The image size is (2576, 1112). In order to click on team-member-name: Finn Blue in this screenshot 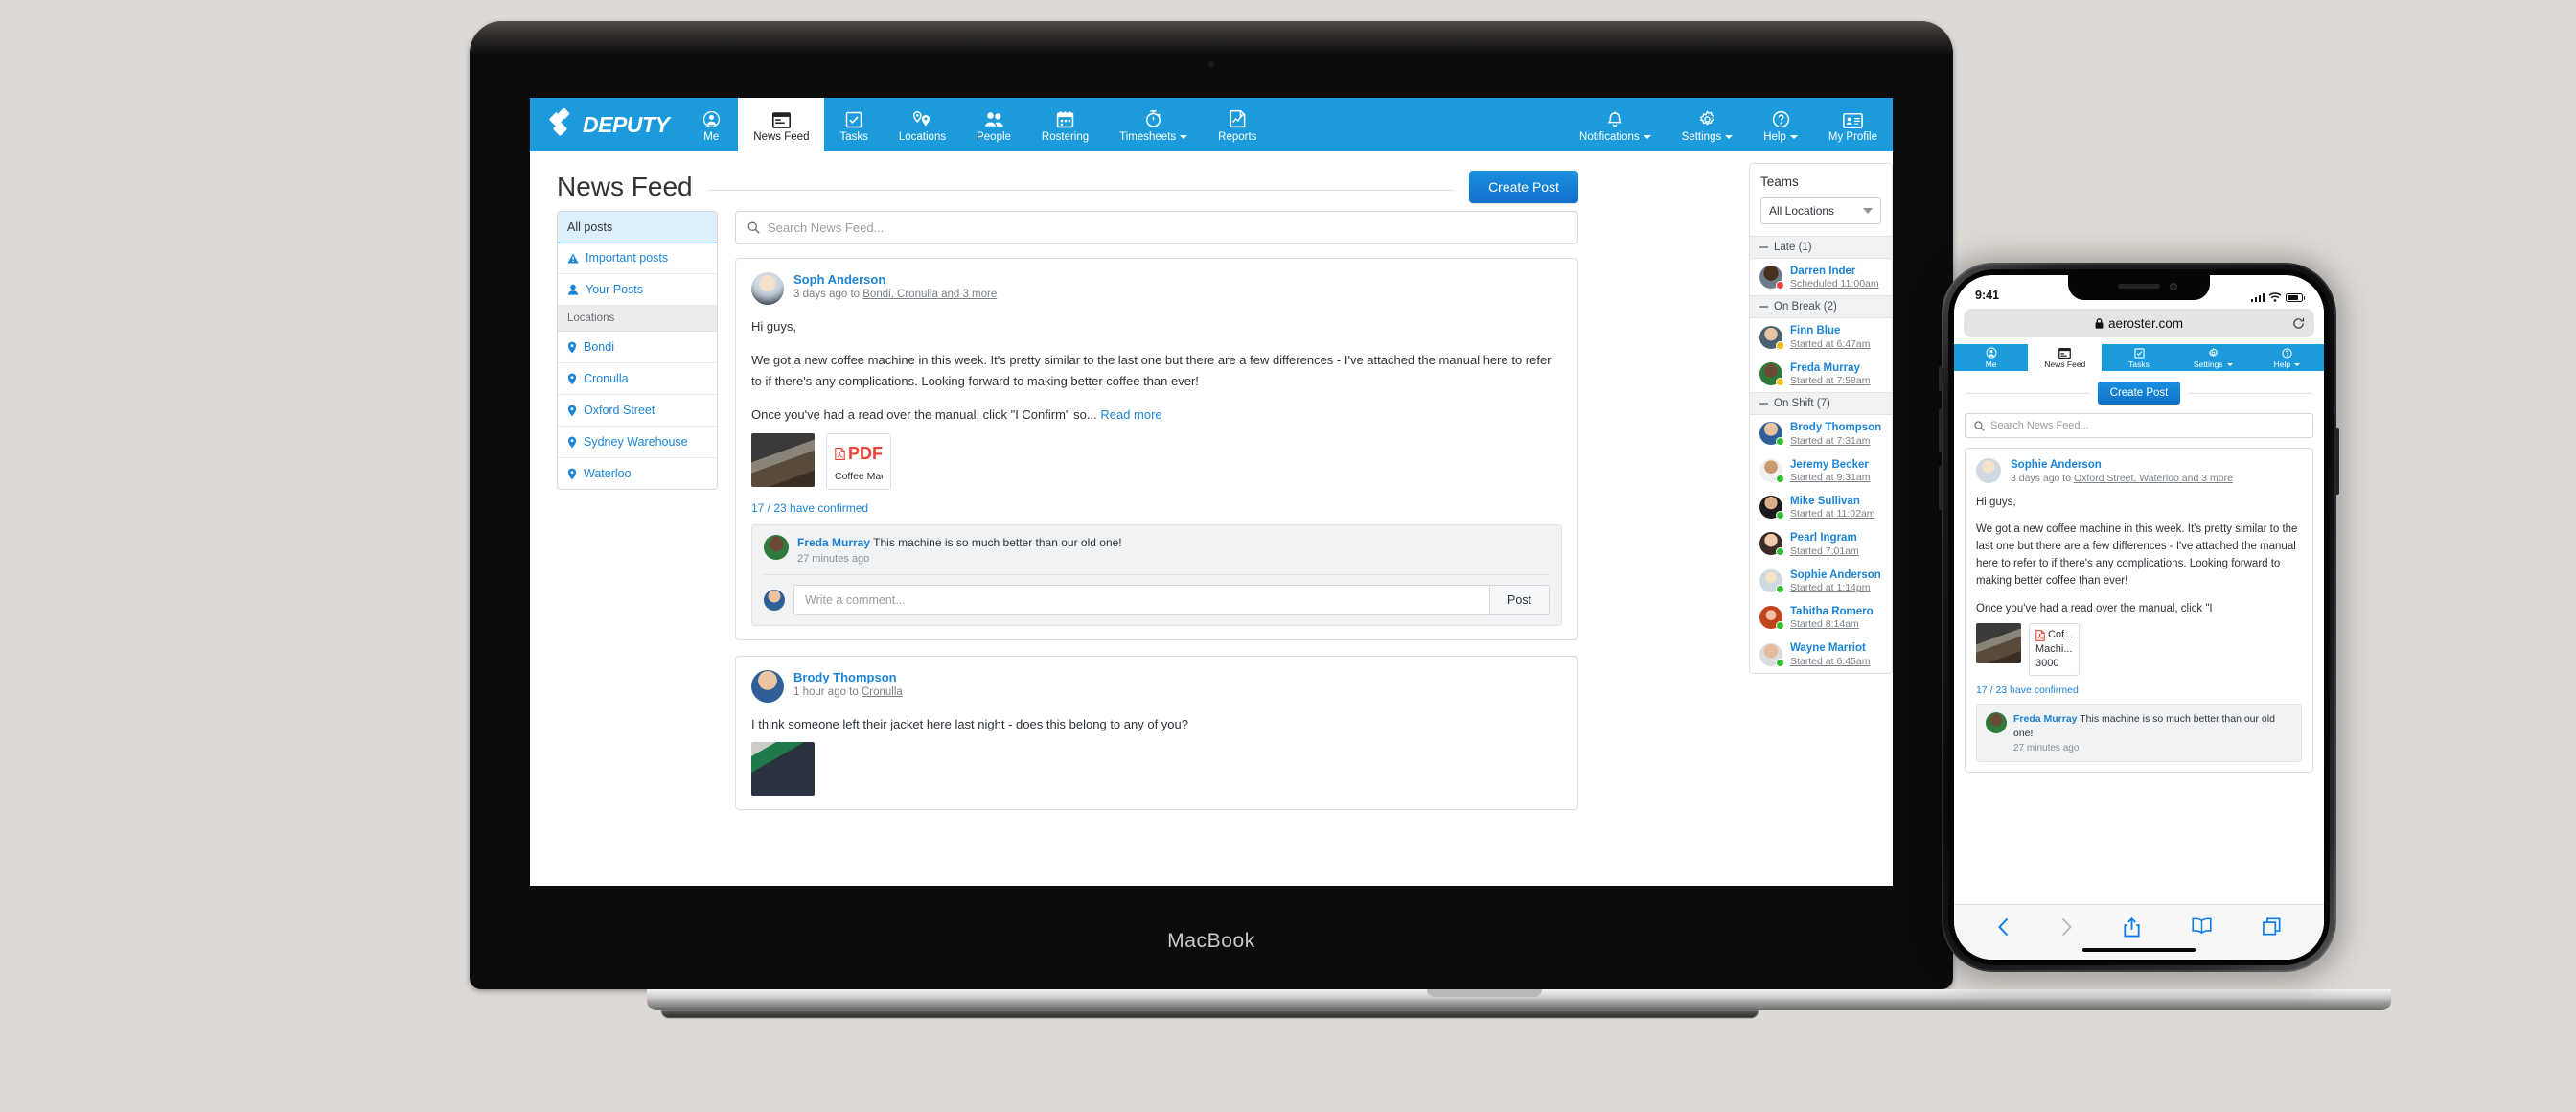, I will do `click(1815, 331)`.